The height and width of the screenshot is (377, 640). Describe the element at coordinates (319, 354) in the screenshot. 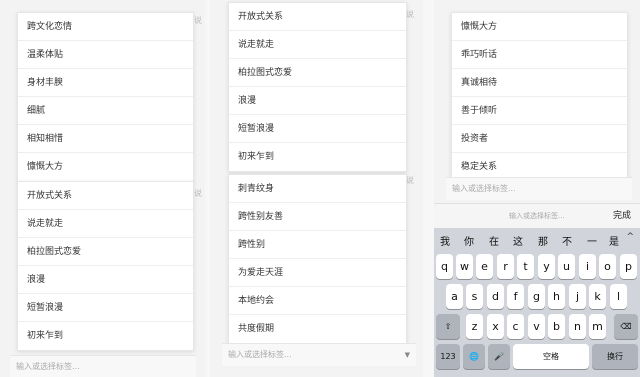

I see `tag-input: 输入或选择标签... ▼` at that location.